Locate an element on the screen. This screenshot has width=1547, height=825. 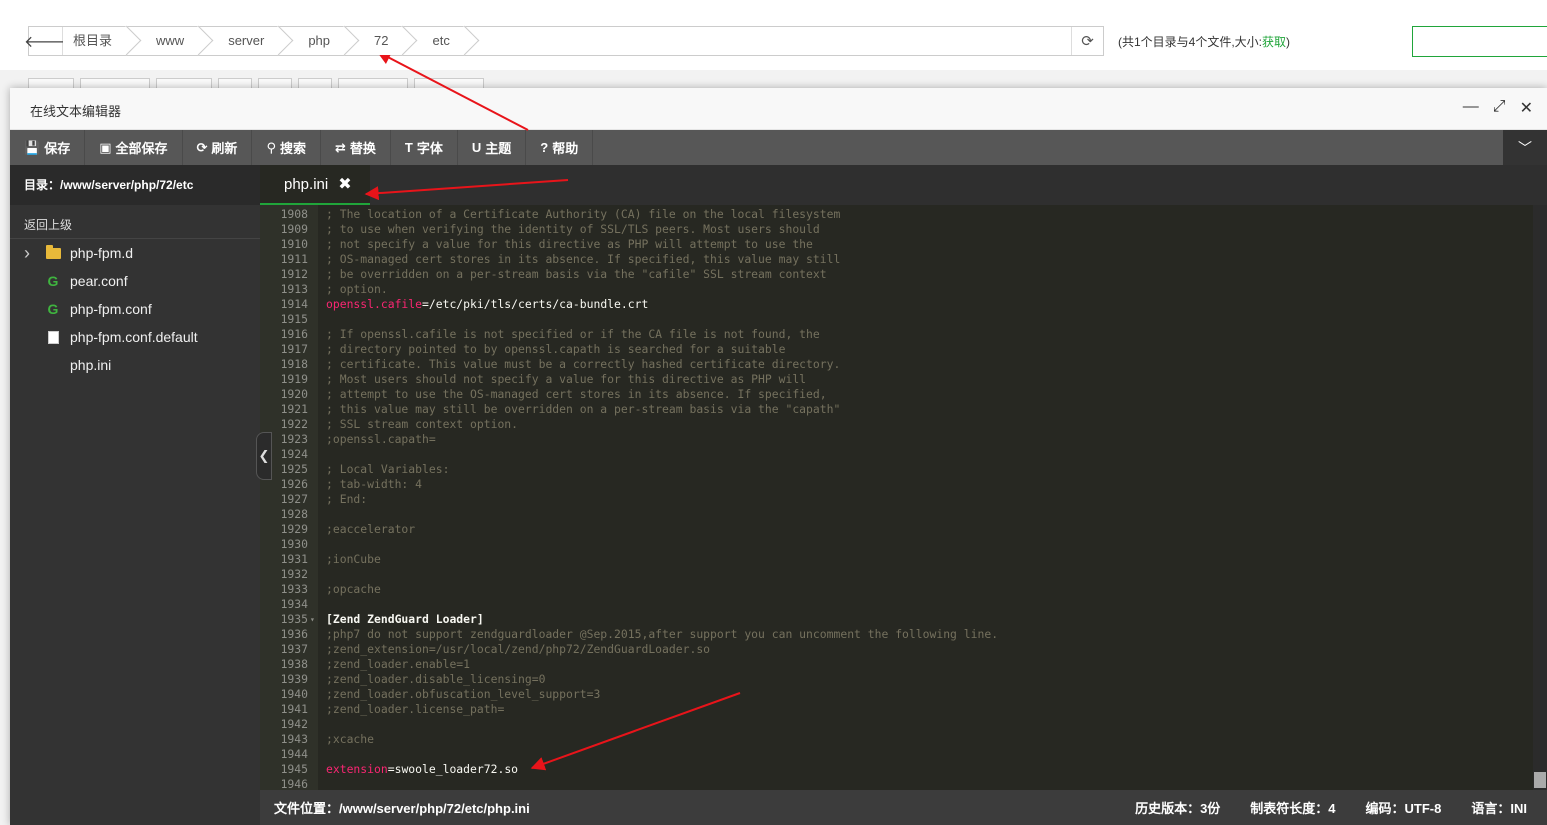
directory-path: 目录：/www/server/php/72/etc is located at coordinates (135, 185).